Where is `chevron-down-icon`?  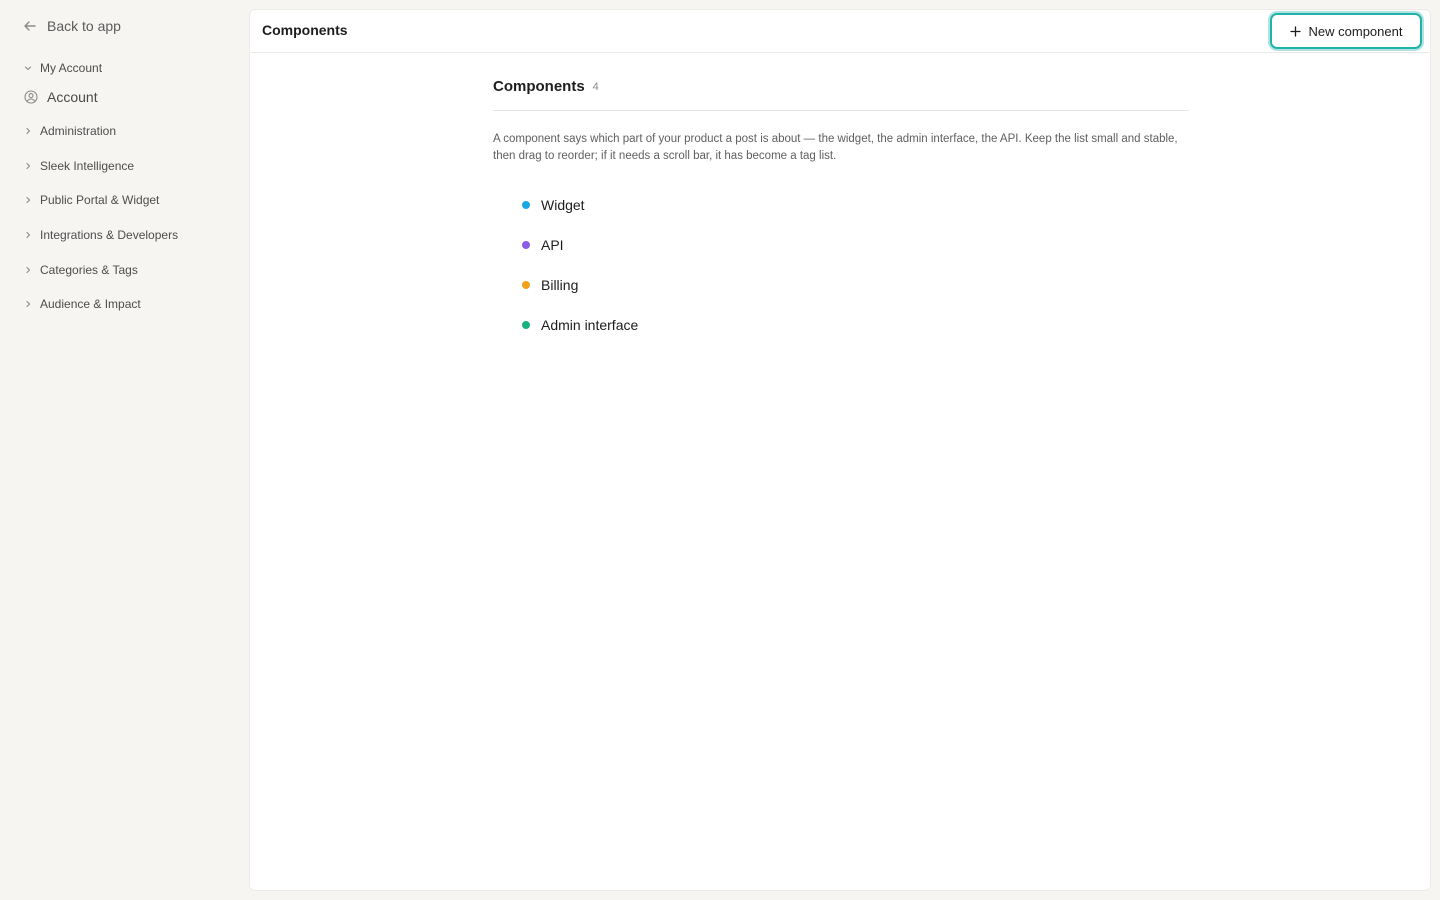 chevron-down-icon is located at coordinates (28, 68).